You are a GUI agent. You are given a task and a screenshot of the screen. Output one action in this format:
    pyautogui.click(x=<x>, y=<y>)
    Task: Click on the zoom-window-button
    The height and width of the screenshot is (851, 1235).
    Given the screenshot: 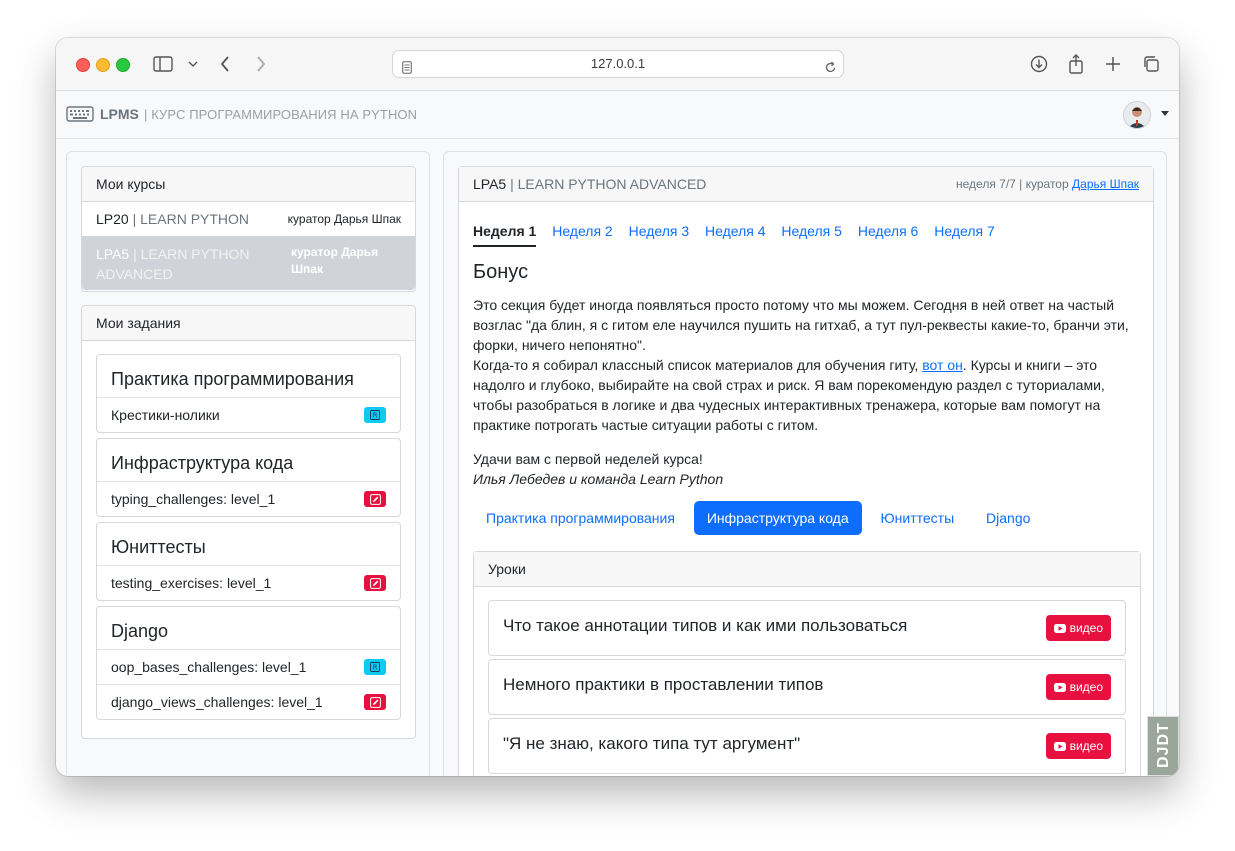 What is the action you would take?
    pyautogui.click(x=123, y=65)
    